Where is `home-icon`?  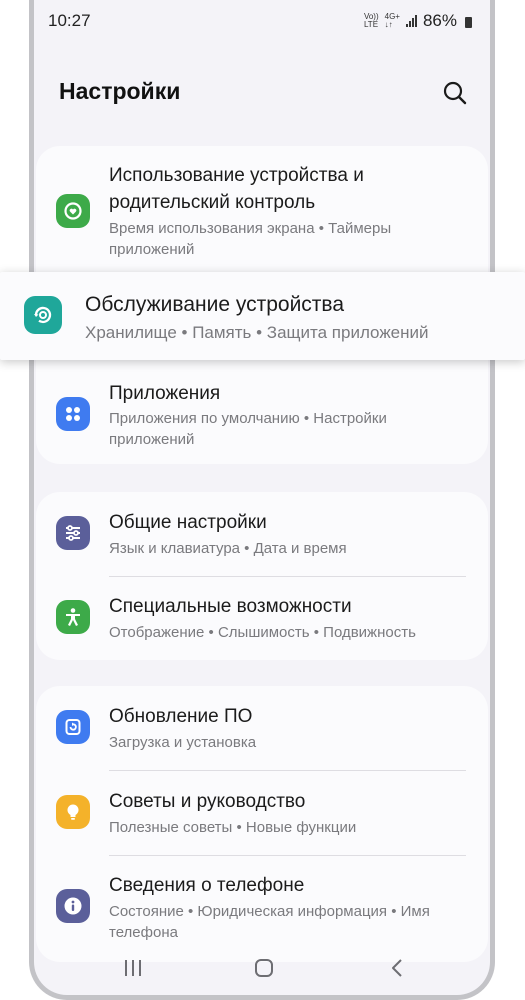 home-icon is located at coordinates (264, 968).